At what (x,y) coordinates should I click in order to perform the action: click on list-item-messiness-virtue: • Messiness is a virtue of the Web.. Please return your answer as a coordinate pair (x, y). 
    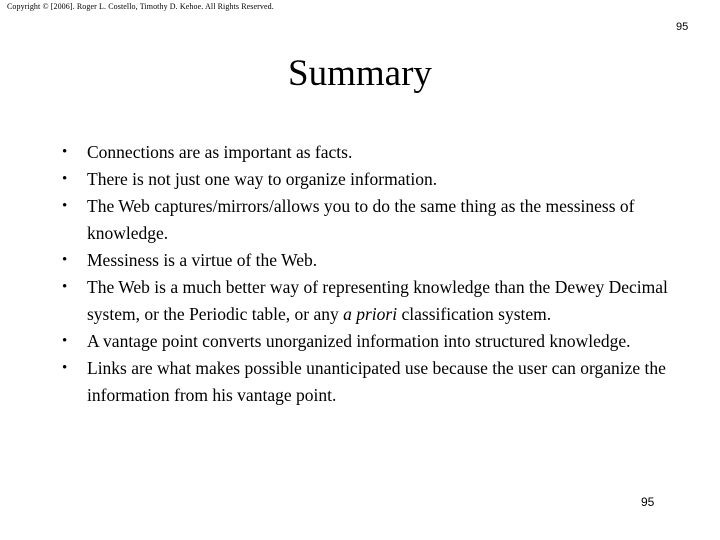
    Looking at the image, I should click on (366, 260).